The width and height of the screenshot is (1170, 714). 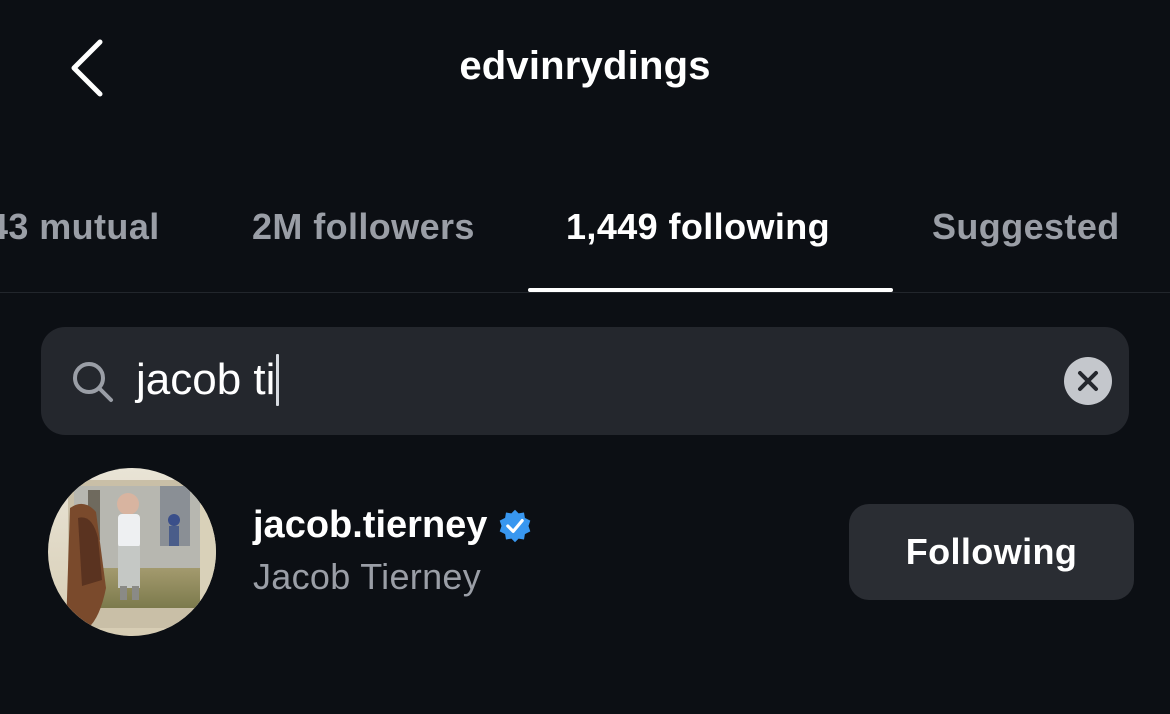 What do you see at coordinates (991, 552) in the screenshot?
I see `following-button: Following` at bounding box center [991, 552].